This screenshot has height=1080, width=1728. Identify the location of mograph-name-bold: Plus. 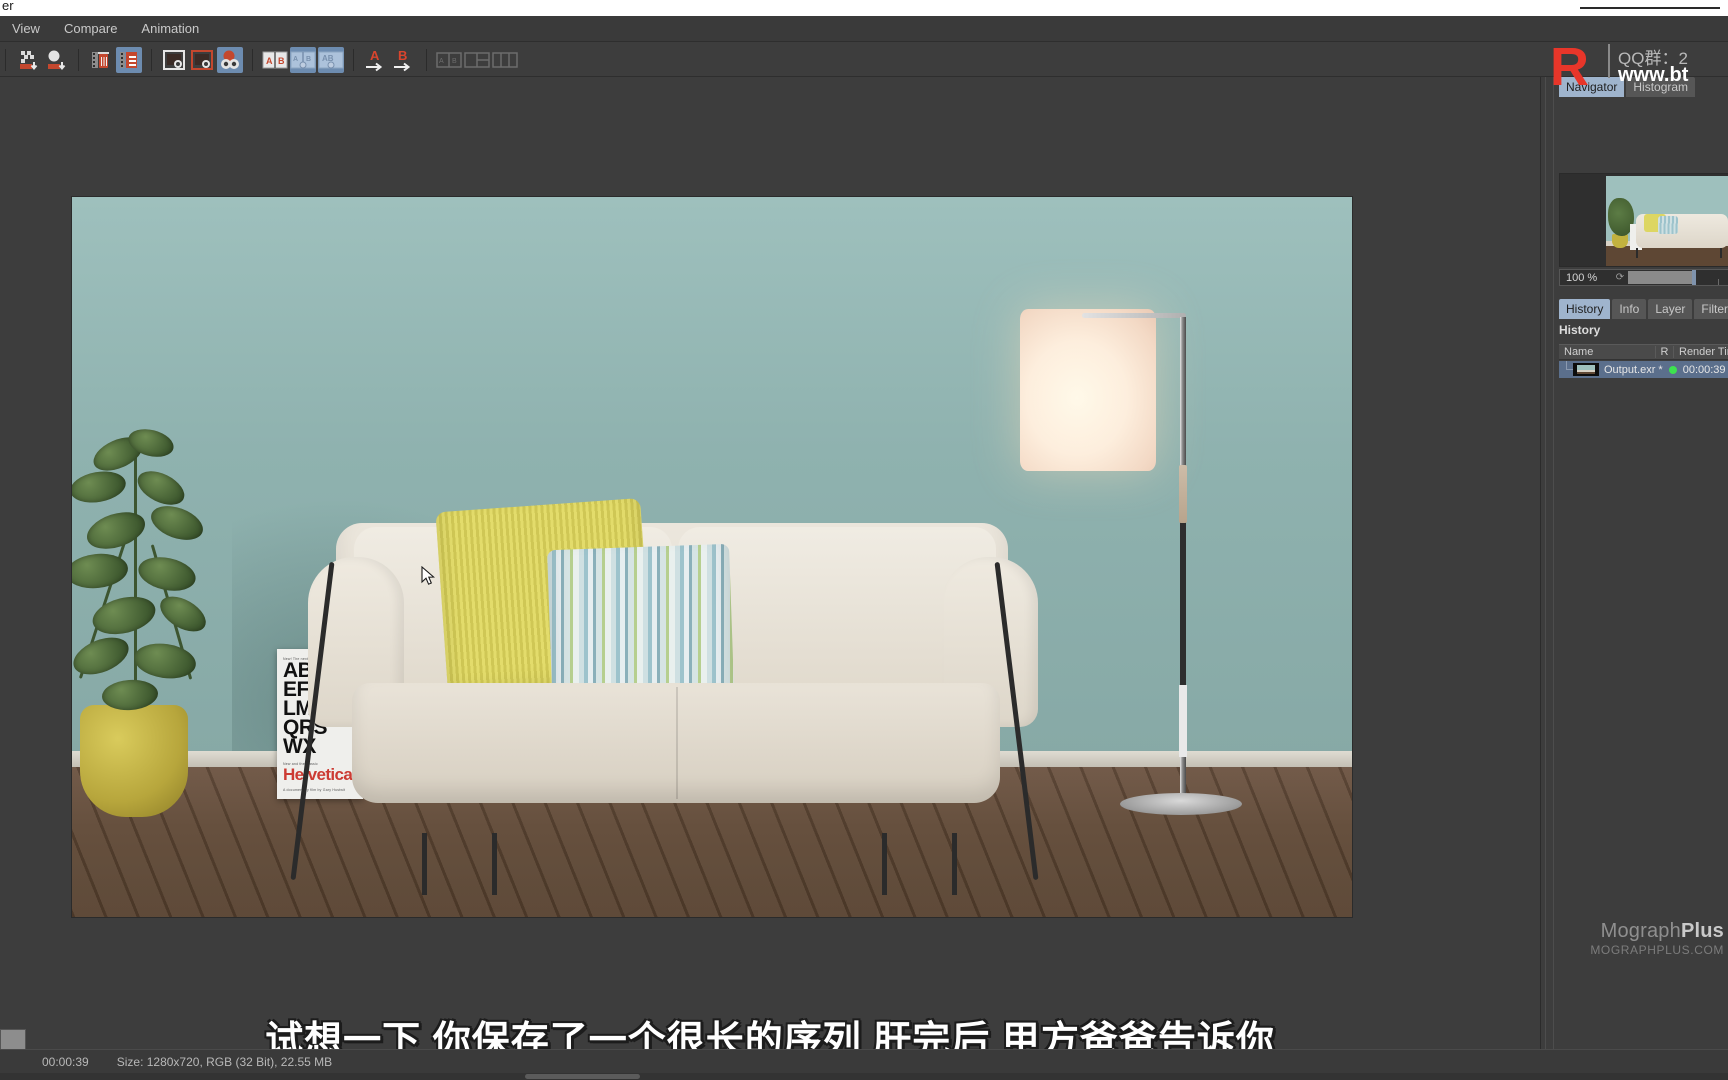
(1702, 931).